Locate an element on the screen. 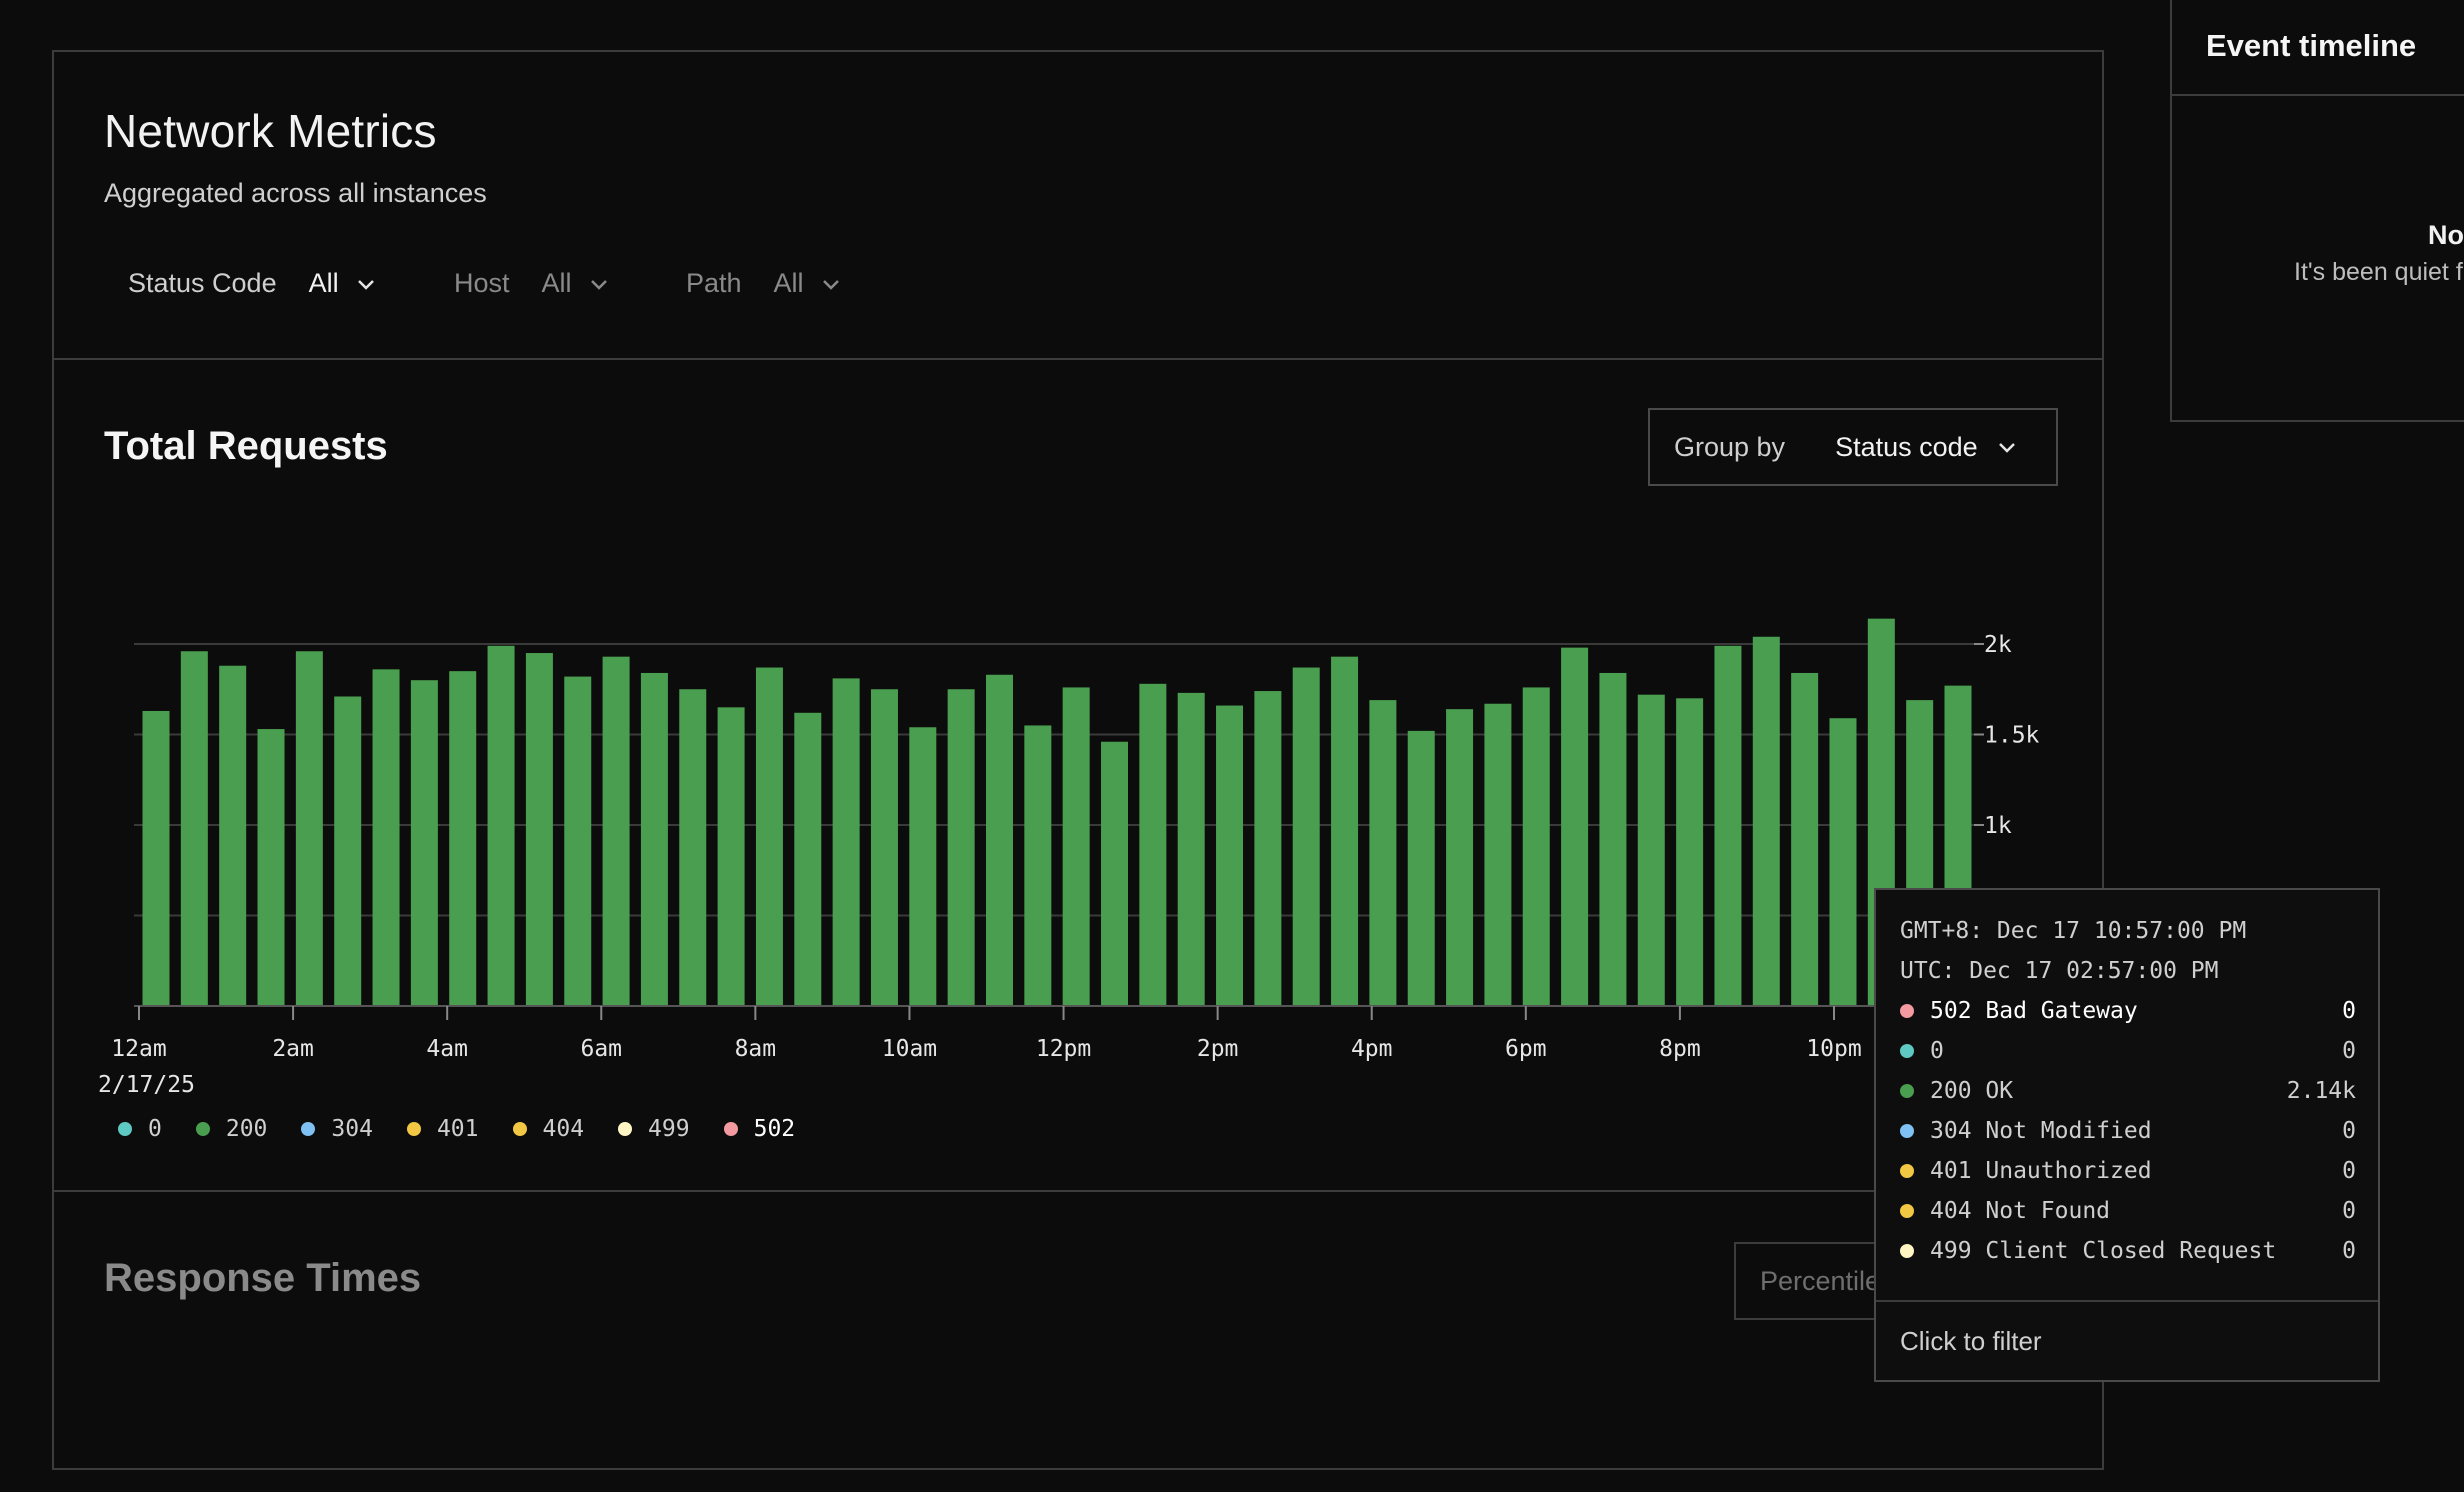  tooltip-row-name: 200 OK is located at coordinates (1972, 1091).